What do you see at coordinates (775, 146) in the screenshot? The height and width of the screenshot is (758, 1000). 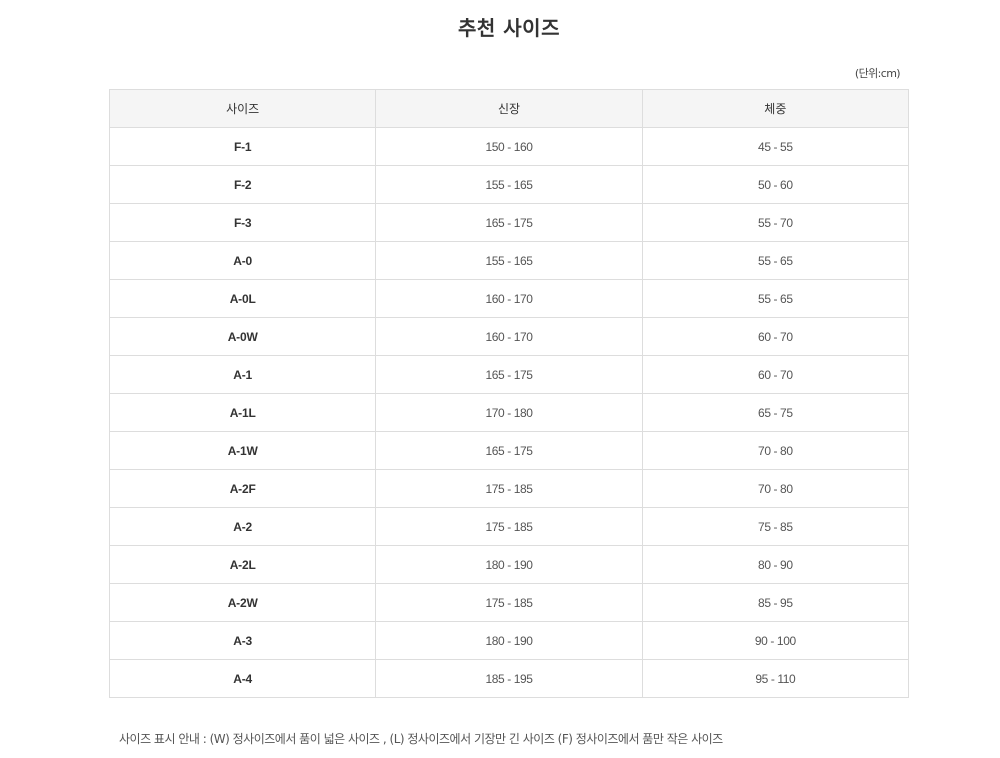 I see `weight-cell: 45 - 55` at bounding box center [775, 146].